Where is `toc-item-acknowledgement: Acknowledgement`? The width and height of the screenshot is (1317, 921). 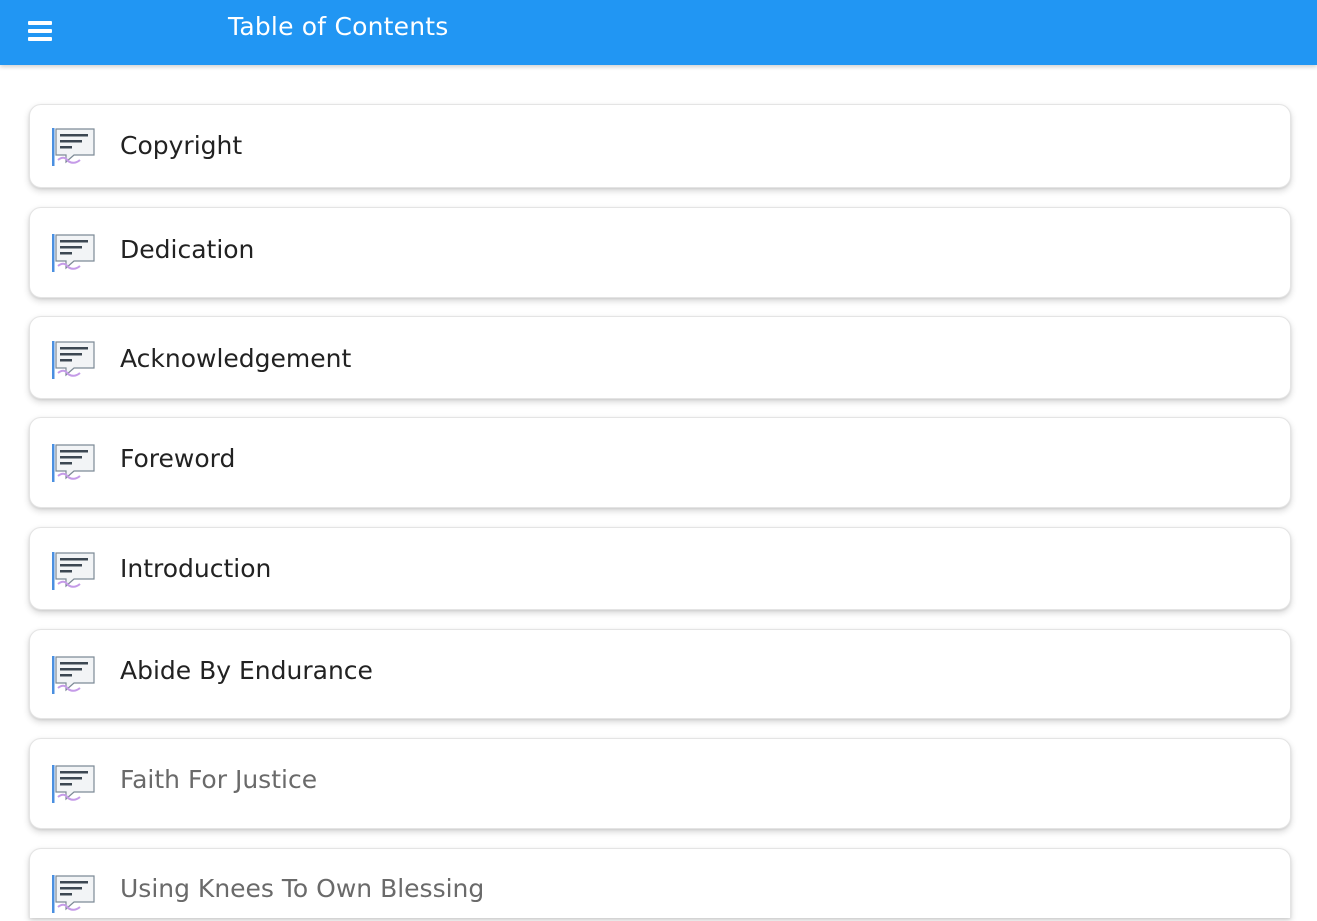
toc-item-acknowledgement: Acknowledgement is located at coordinates (660, 357).